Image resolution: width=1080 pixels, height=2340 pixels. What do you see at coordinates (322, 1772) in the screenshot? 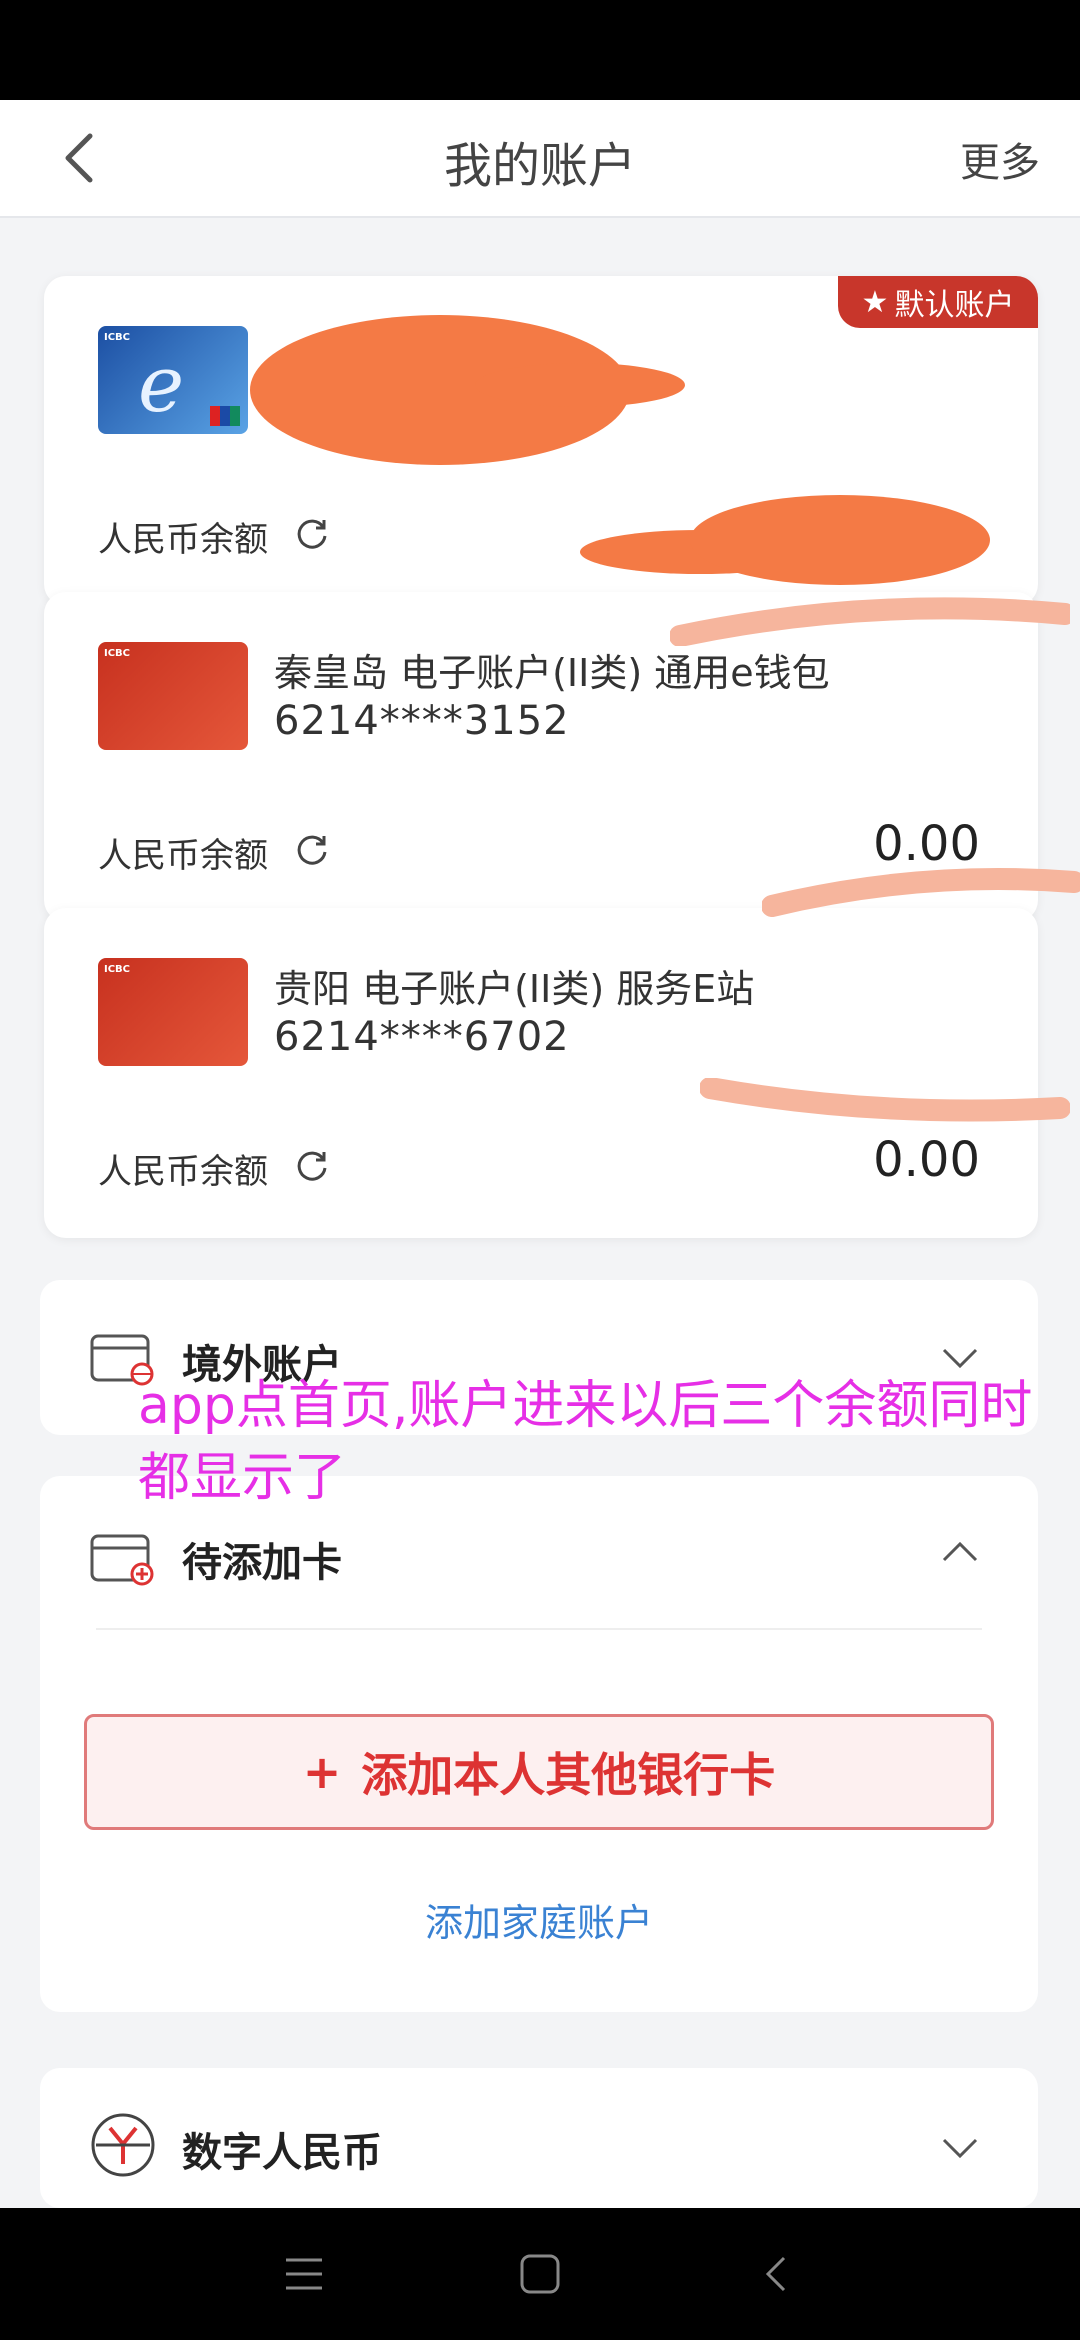
I see `plus-icon: +` at bounding box center [322, 1772].